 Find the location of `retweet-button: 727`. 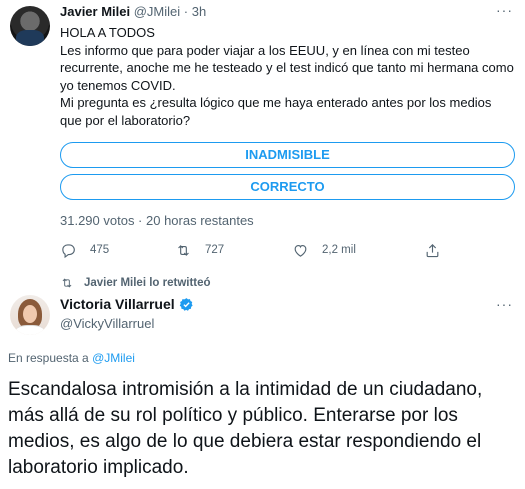

retweet-button: 727 is located at coordinates (199, 250).